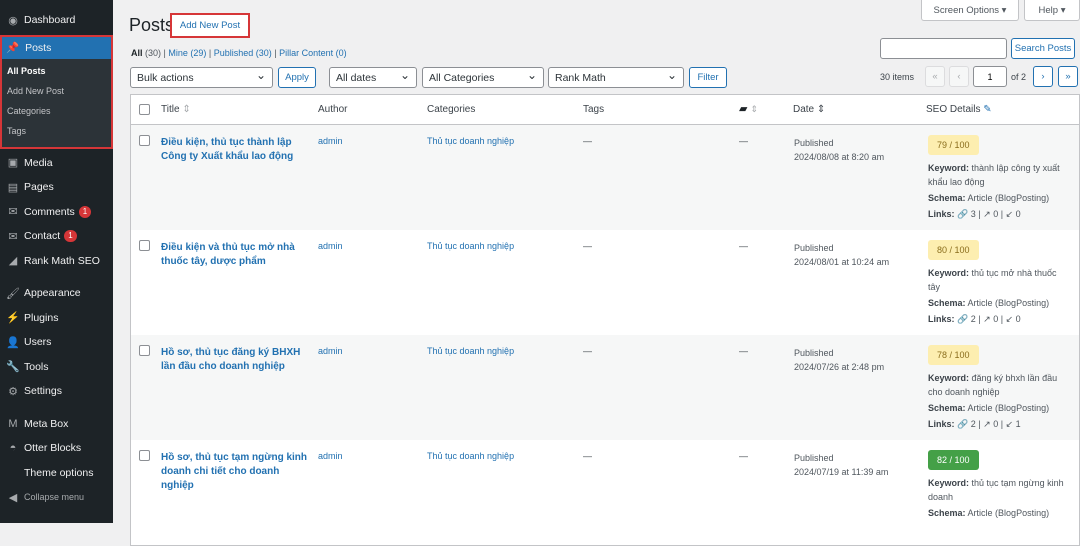  What do you see at coordinates (970, 10) in the screenshot?
I see `screen-options-button: Screen Options ▾` at bounding box center [970, 10].